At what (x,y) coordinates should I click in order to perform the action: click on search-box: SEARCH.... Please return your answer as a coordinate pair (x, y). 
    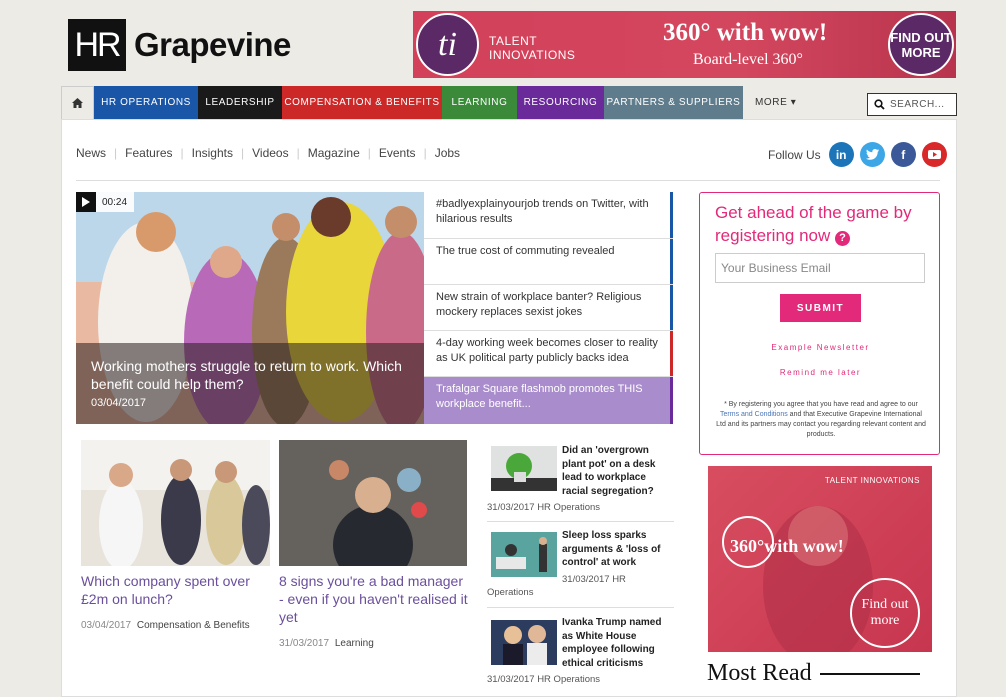
    Looking at the image, I should click on (912, 104).